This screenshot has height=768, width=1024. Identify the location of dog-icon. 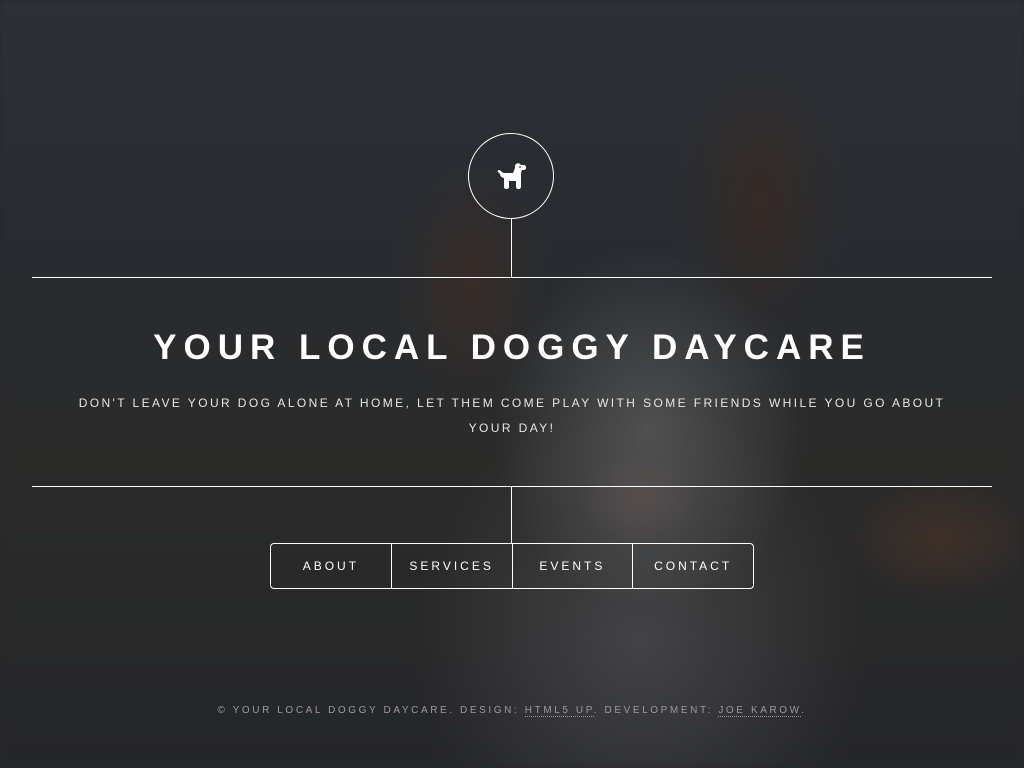
(511, 176).